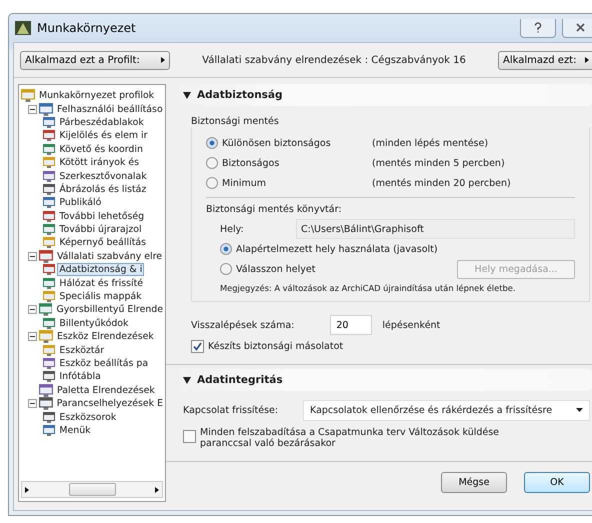 The image size is (592, 523). Describe the element at coordinates (87, 28) in the screenshot. I see `window-title: Munkakörnyezet` at that location.